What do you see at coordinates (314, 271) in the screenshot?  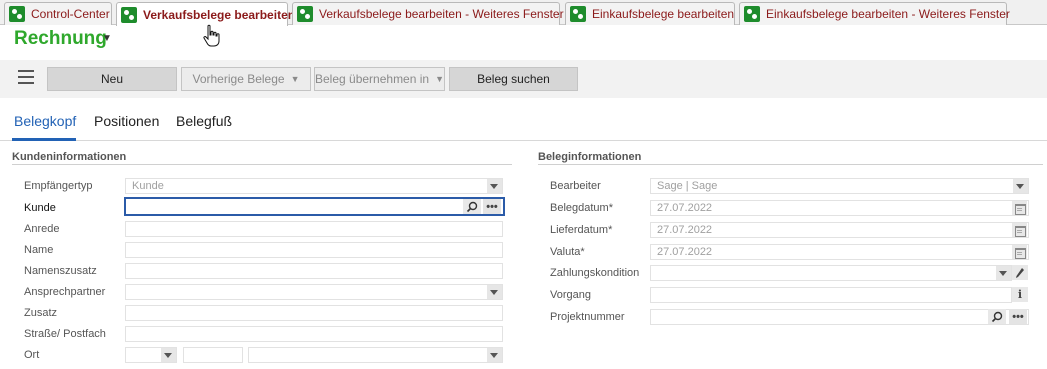 I see `name-suffix-input` at bounding box center [314, 271].